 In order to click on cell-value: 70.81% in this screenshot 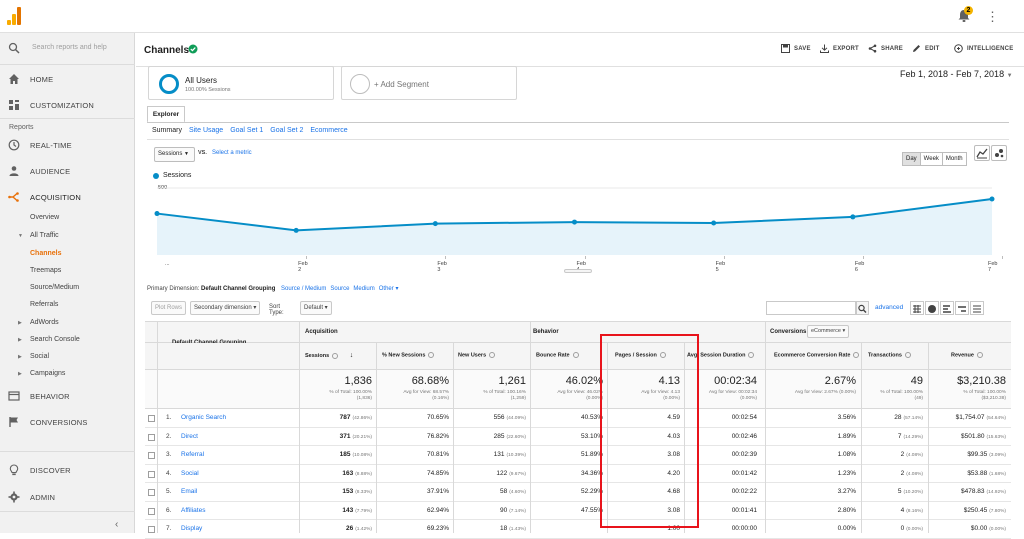, I will do `click(437, 454)`.